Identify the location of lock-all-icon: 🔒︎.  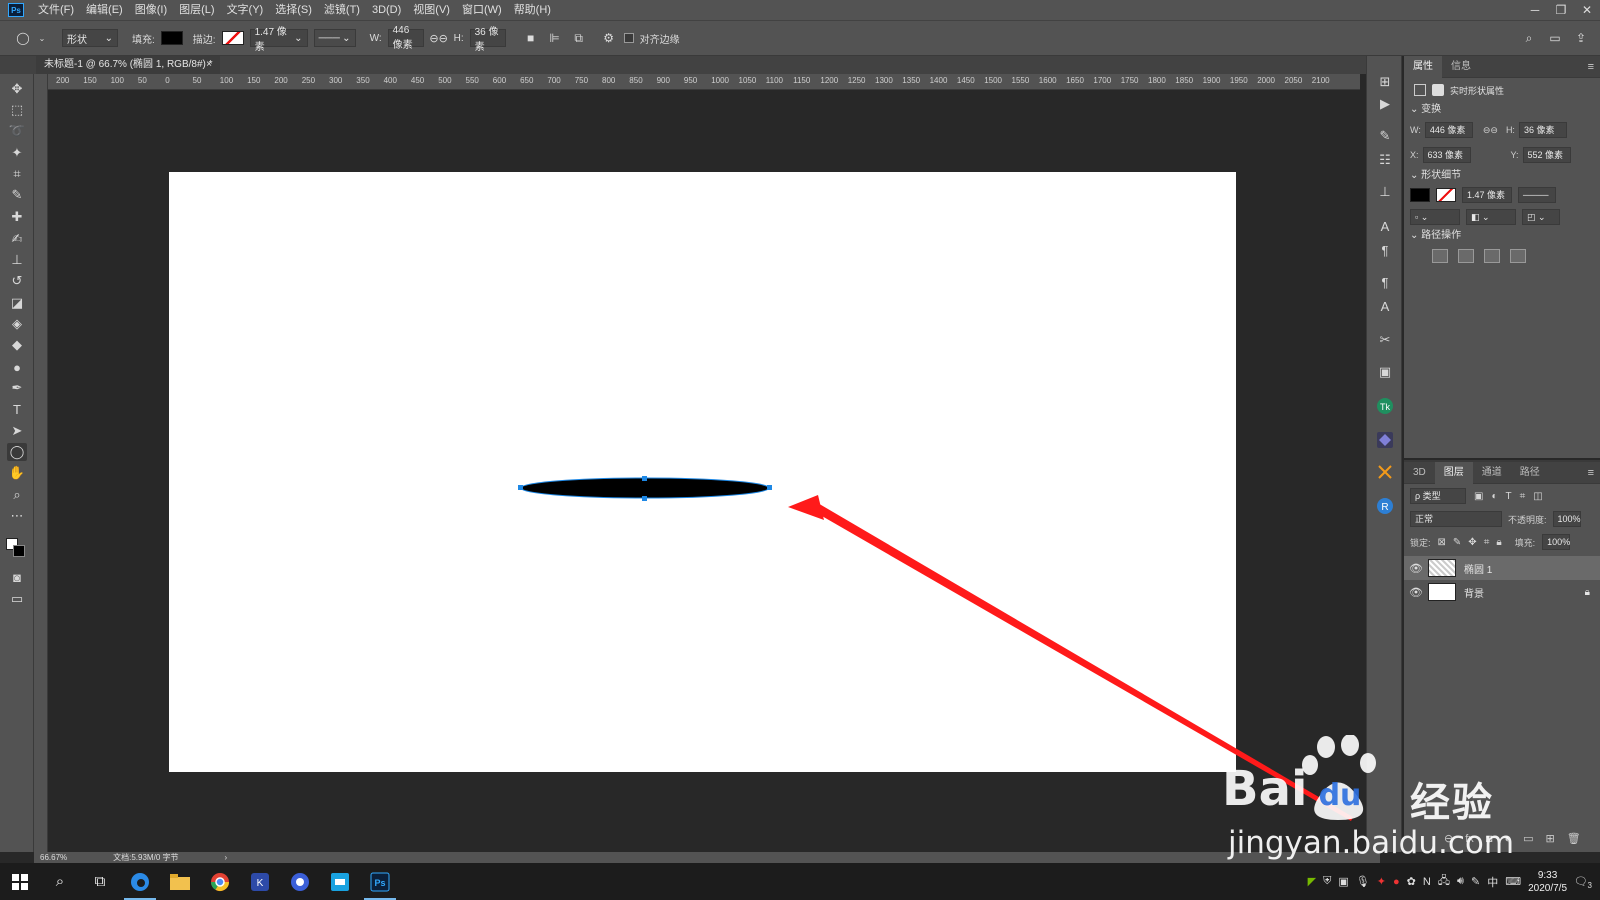
(1498, 542).